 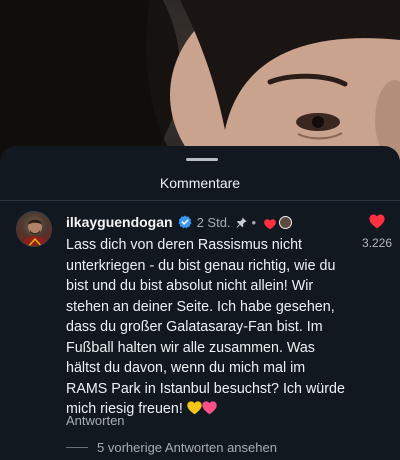 What do you see at coordinates (200, 183) in the screenshot?
I see `sheet-title: Kommentare` at bounding box center [200, 183].